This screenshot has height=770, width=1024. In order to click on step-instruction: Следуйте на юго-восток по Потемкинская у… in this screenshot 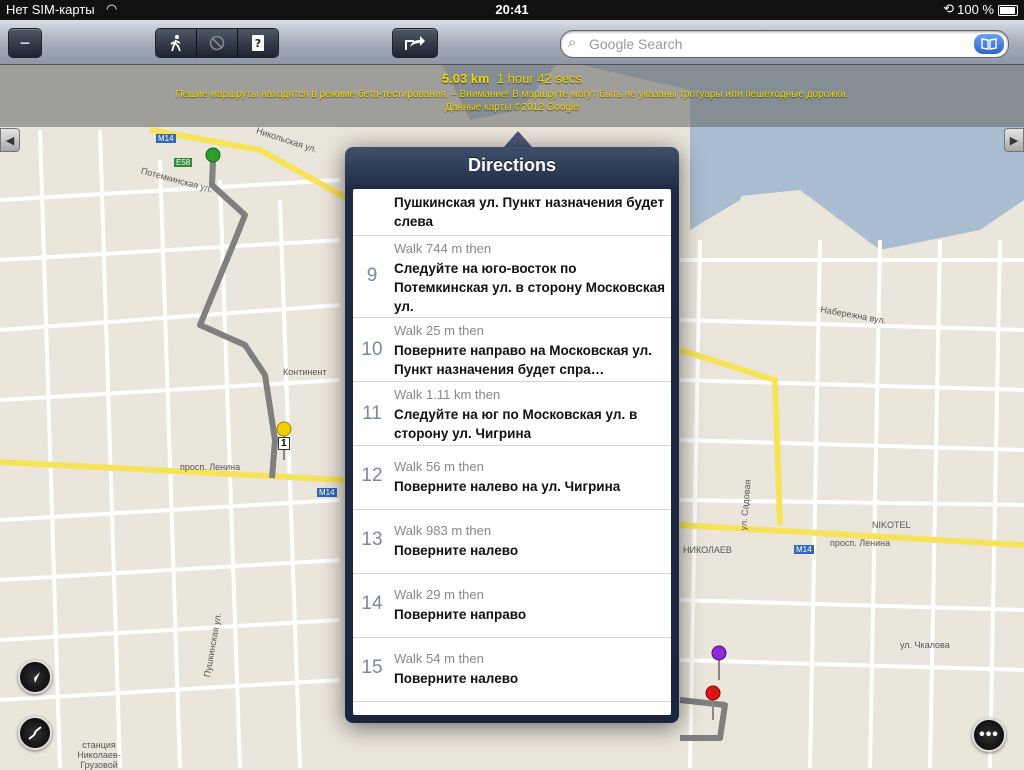, I will do `click(529, 287)`.